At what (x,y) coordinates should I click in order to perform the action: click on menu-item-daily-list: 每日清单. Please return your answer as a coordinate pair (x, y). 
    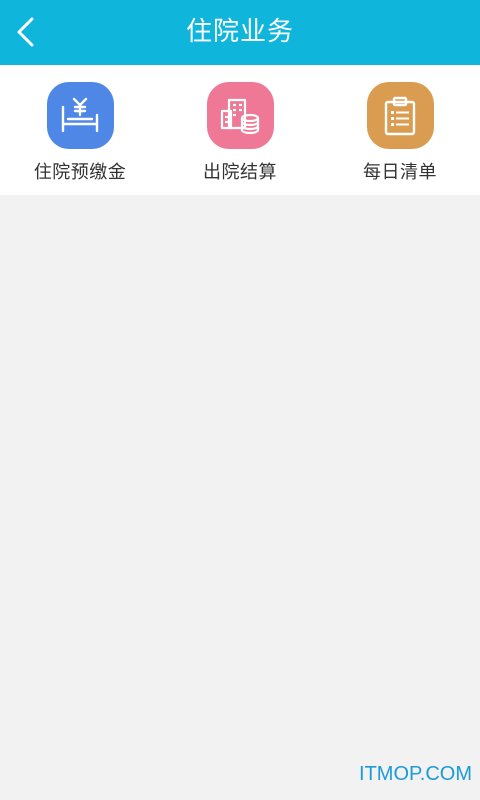
    Looking at the image, I should click on (400, 130).